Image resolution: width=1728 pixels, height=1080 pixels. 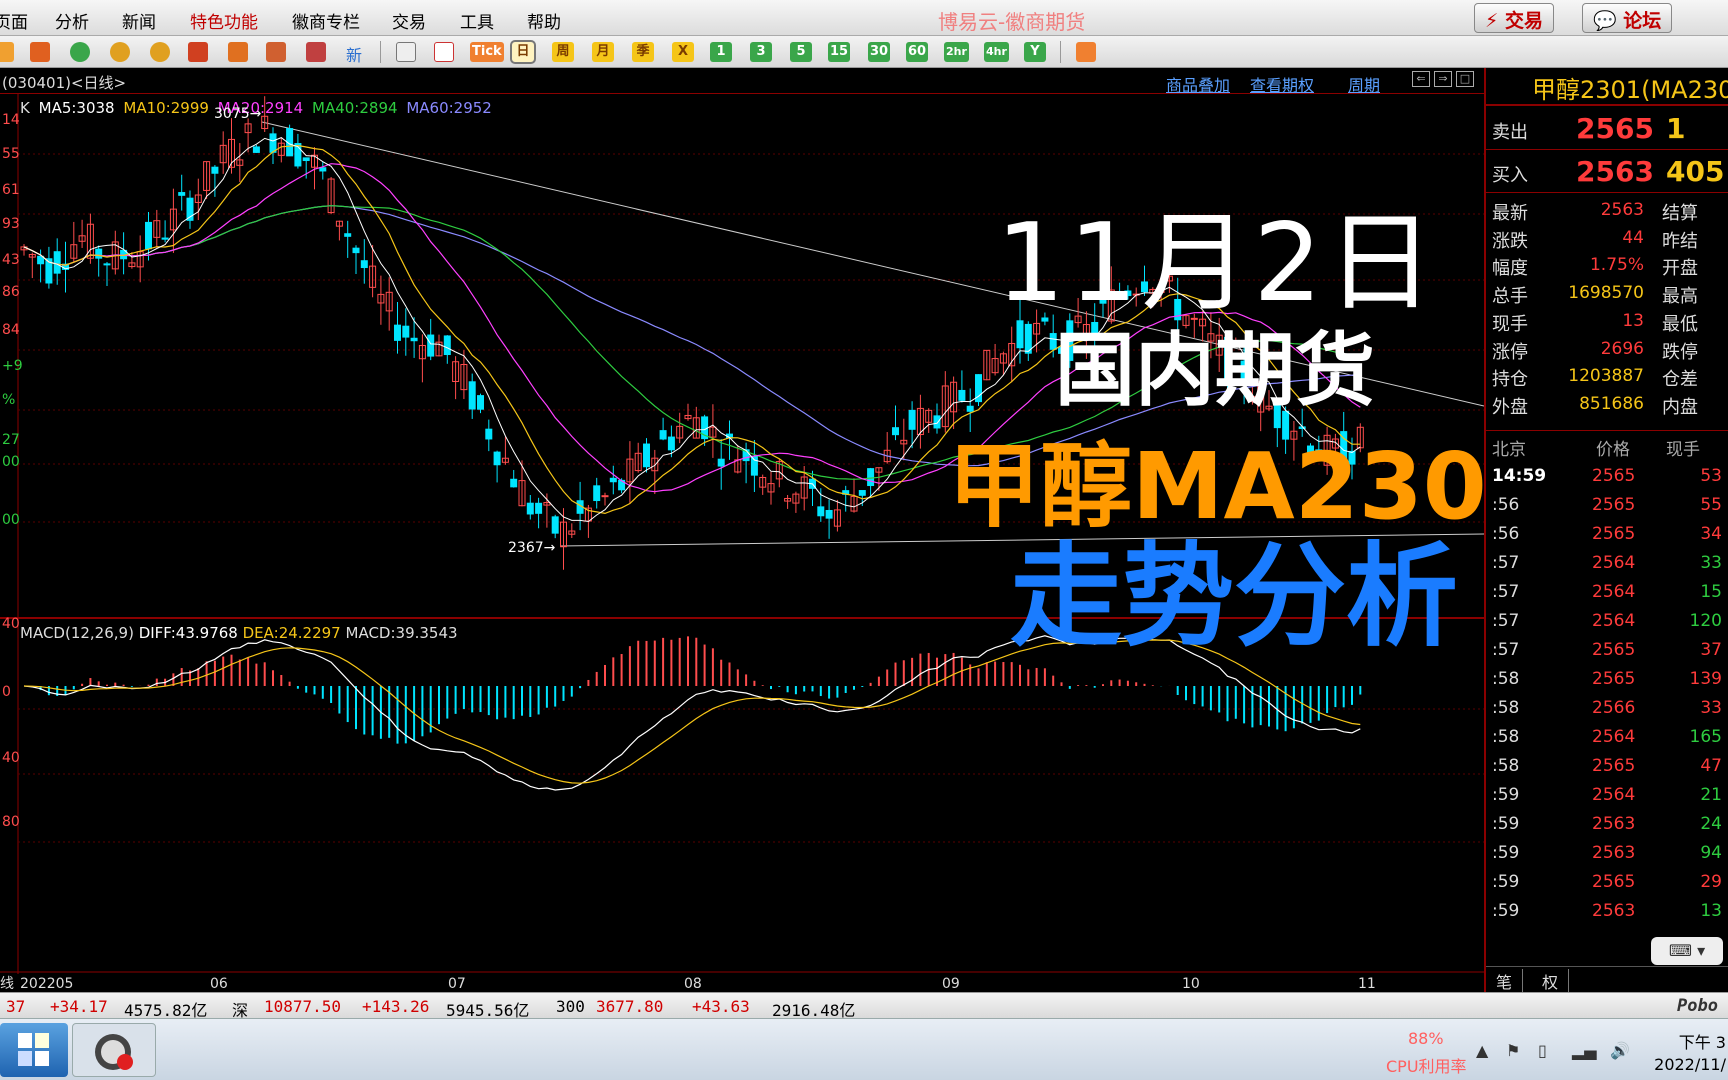 What do you see at coordinates (1548, 1051) in the screenshot?
I see `battery-icon: ▯` at bounding box center [1548, 1051].